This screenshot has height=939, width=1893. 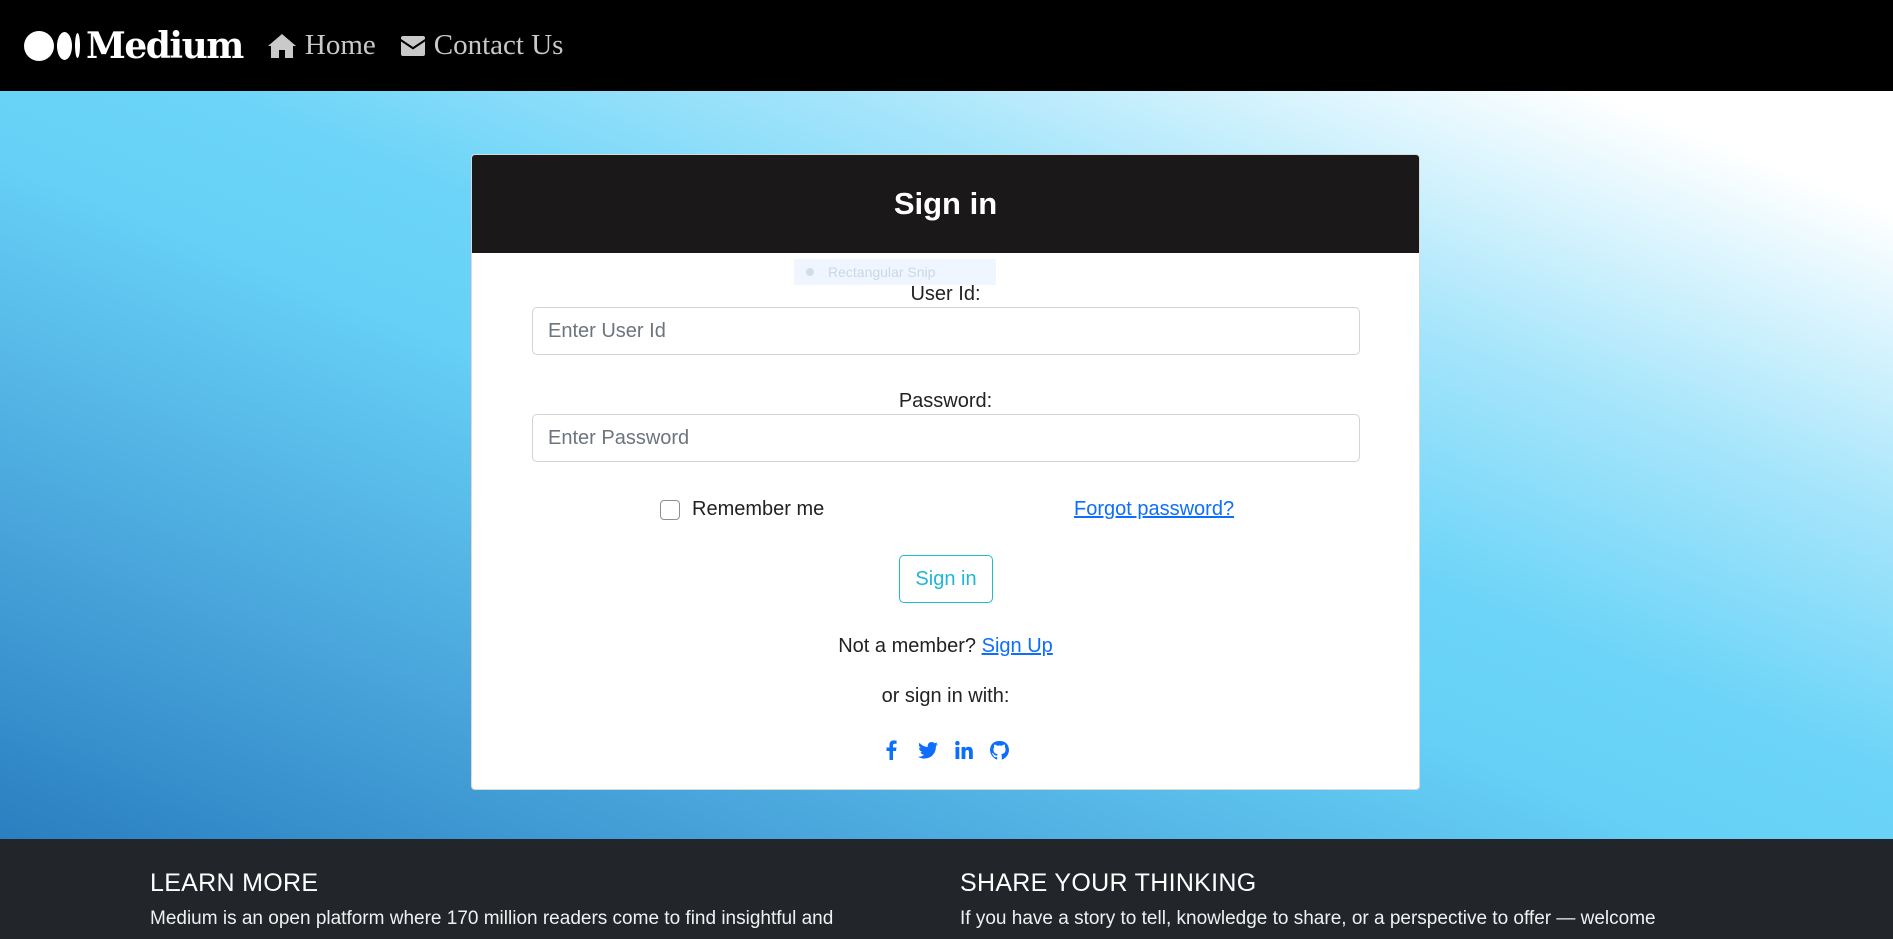 What do you see at coordinates (498, 45) in the screenshot?
I see `nav-contact-label: Contact Us` at bounding box center [498, 45].